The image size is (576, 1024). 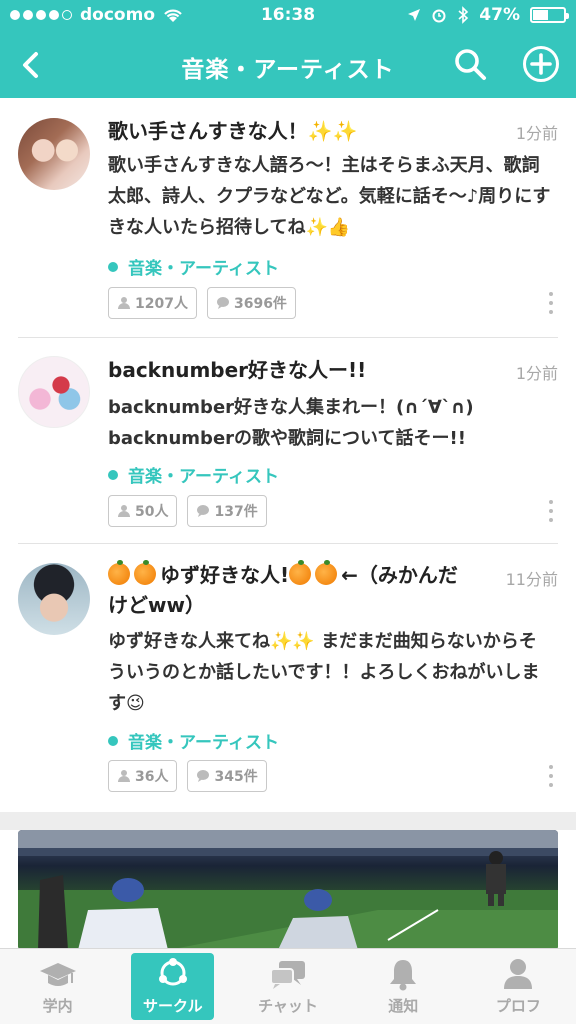 I want to click on status-right: 47%, so click(x=488, y=15).